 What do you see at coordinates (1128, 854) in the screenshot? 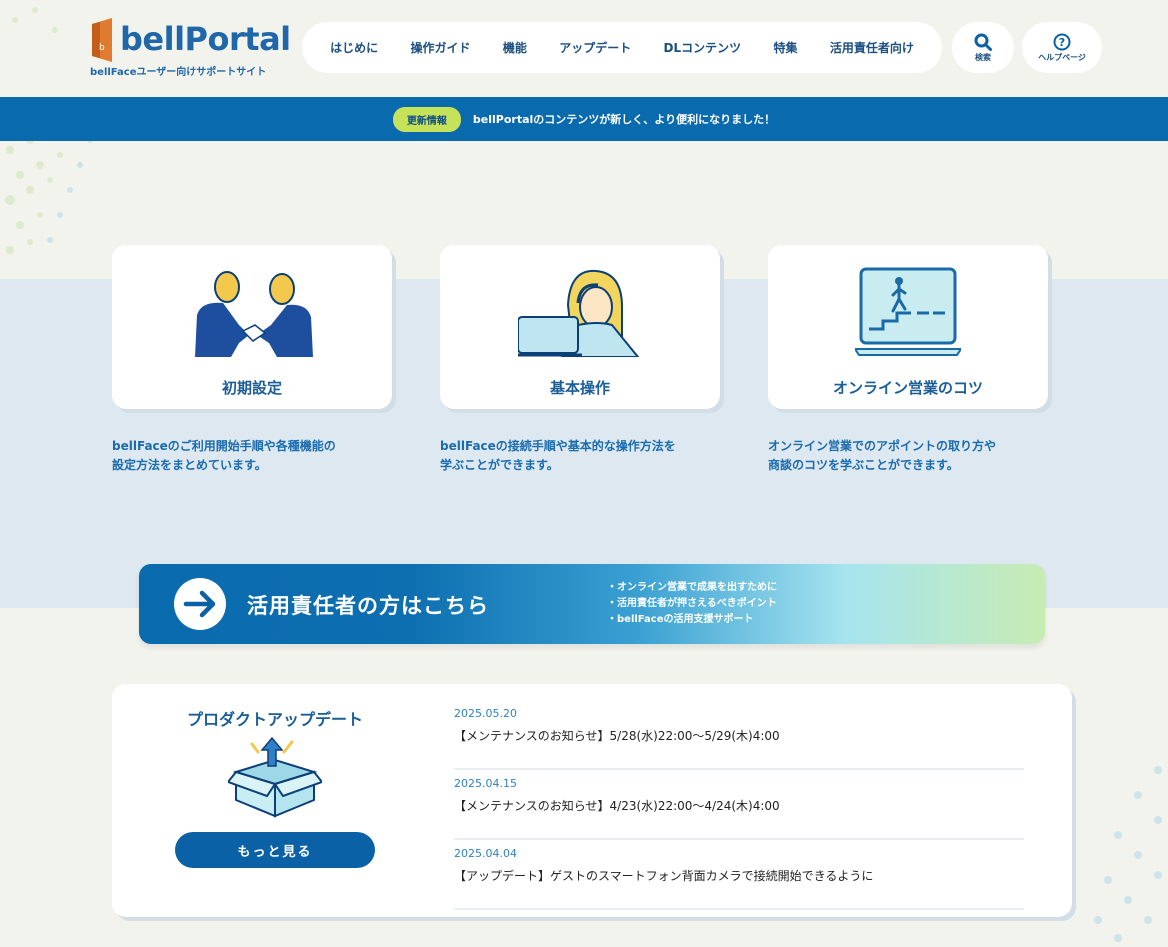
I see `decorative-dots-right` at bounding box center [1128, 854].